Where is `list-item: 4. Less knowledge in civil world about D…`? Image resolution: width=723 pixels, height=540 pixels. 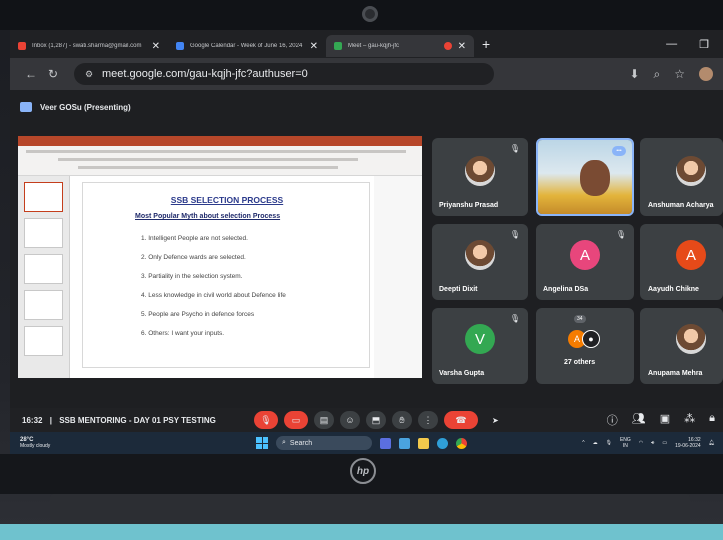 list-item: 4. Less knowledge in civil world about D… is located at coordinates (213, 295).